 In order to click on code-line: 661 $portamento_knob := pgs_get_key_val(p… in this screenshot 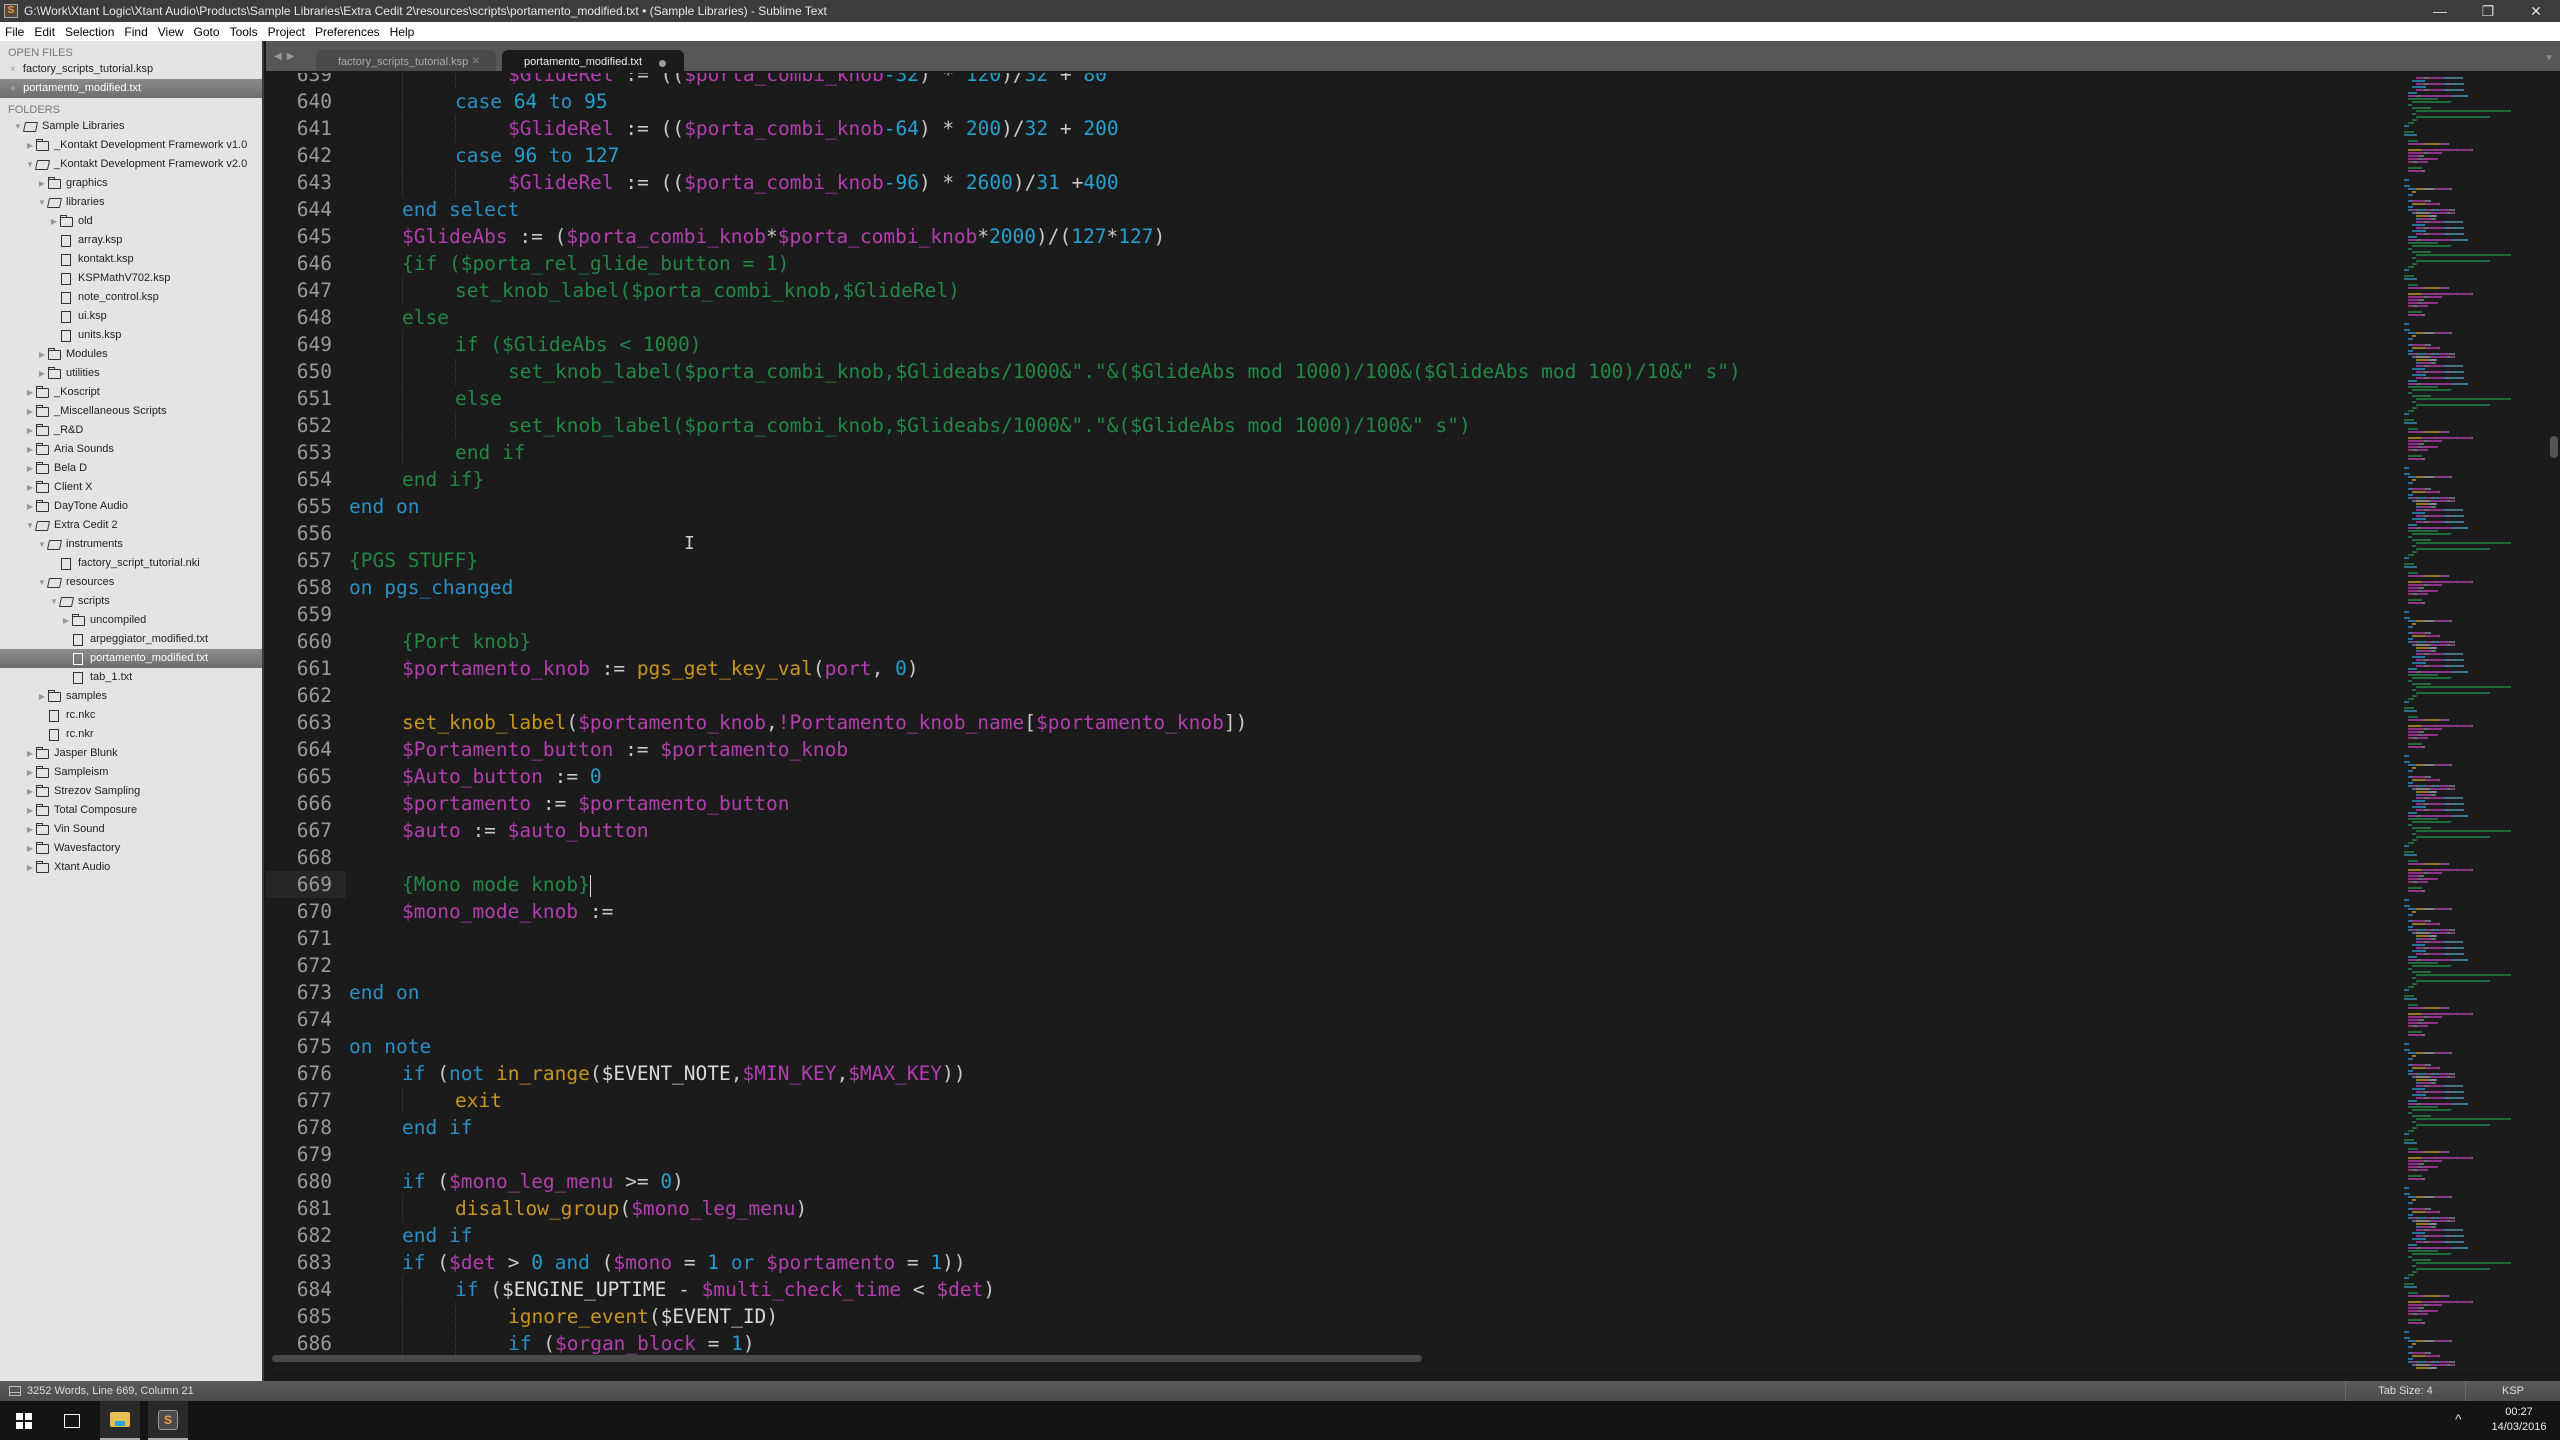, I will do `click(1326, 668)`.